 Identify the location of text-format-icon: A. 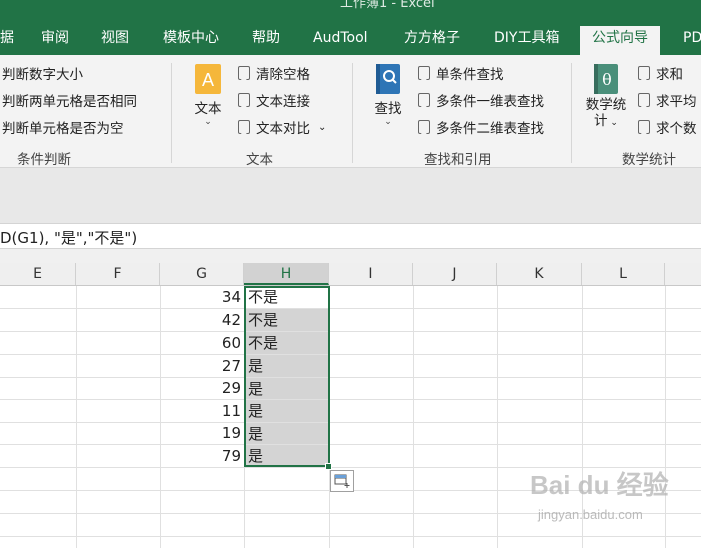
(208, 79).